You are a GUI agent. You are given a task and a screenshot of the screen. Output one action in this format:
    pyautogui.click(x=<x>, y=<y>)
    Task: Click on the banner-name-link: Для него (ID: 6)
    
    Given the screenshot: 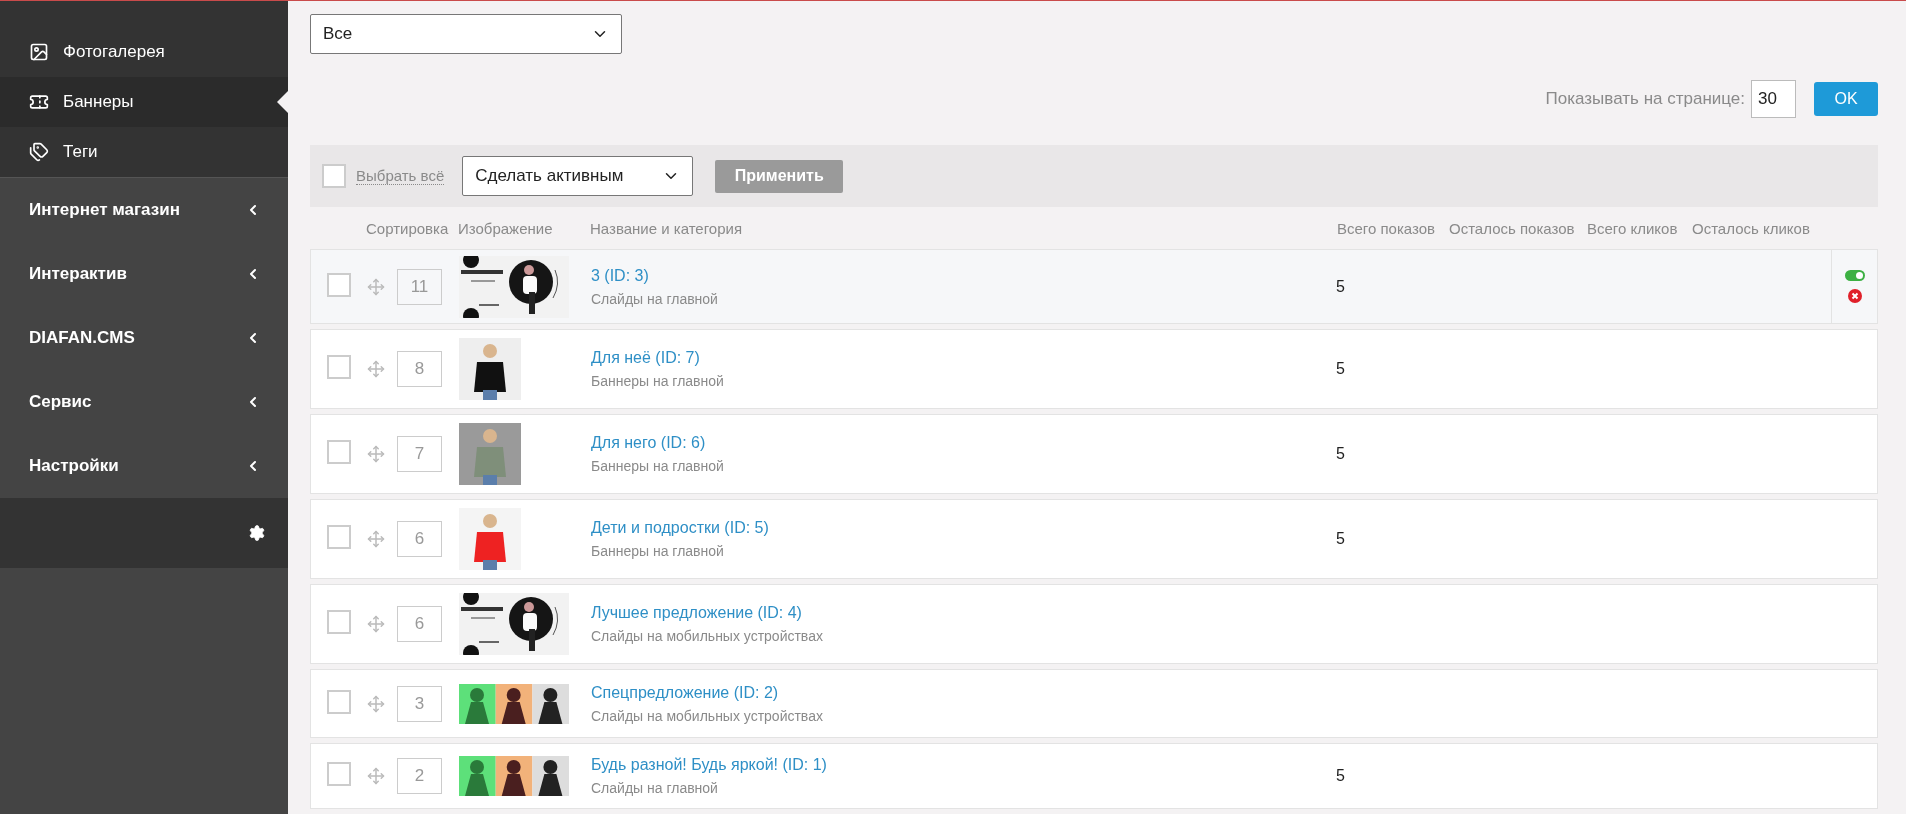 What is the action you would take?
    pyautogui.click(x=963, y=443)
    